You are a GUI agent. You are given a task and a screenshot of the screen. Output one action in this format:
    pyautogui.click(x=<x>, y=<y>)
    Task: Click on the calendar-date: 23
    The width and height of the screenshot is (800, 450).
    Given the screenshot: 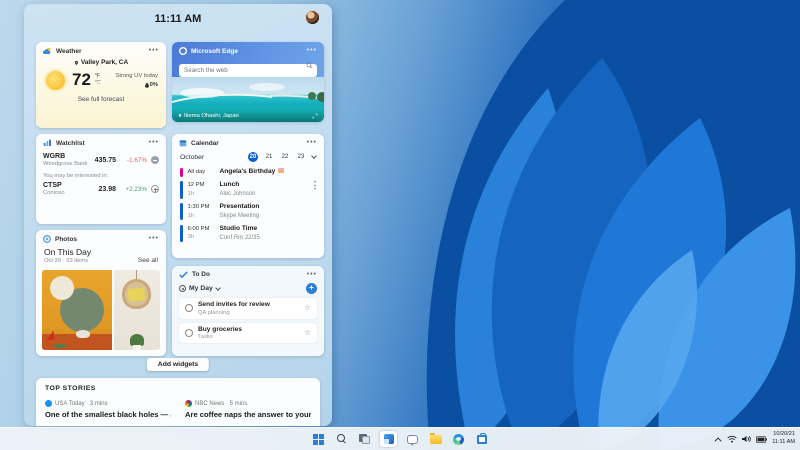 What is the action you would take?
    pyautogui.click(x=301, y=157)
    